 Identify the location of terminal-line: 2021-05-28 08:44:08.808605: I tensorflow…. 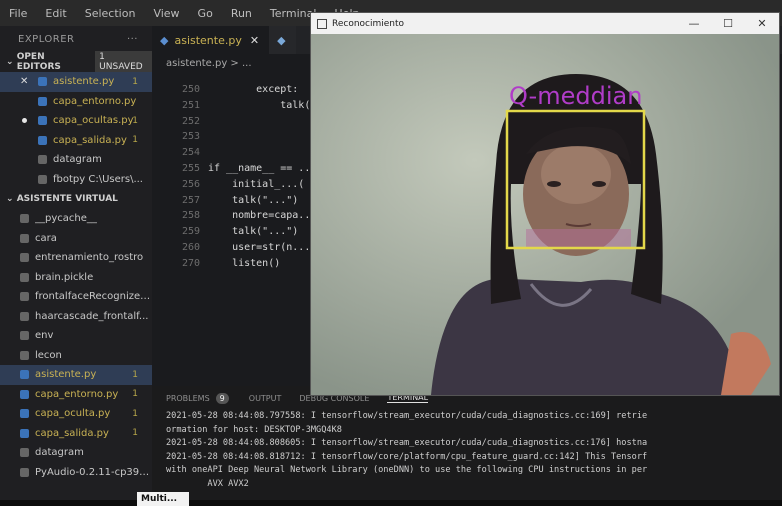
(407, 443).